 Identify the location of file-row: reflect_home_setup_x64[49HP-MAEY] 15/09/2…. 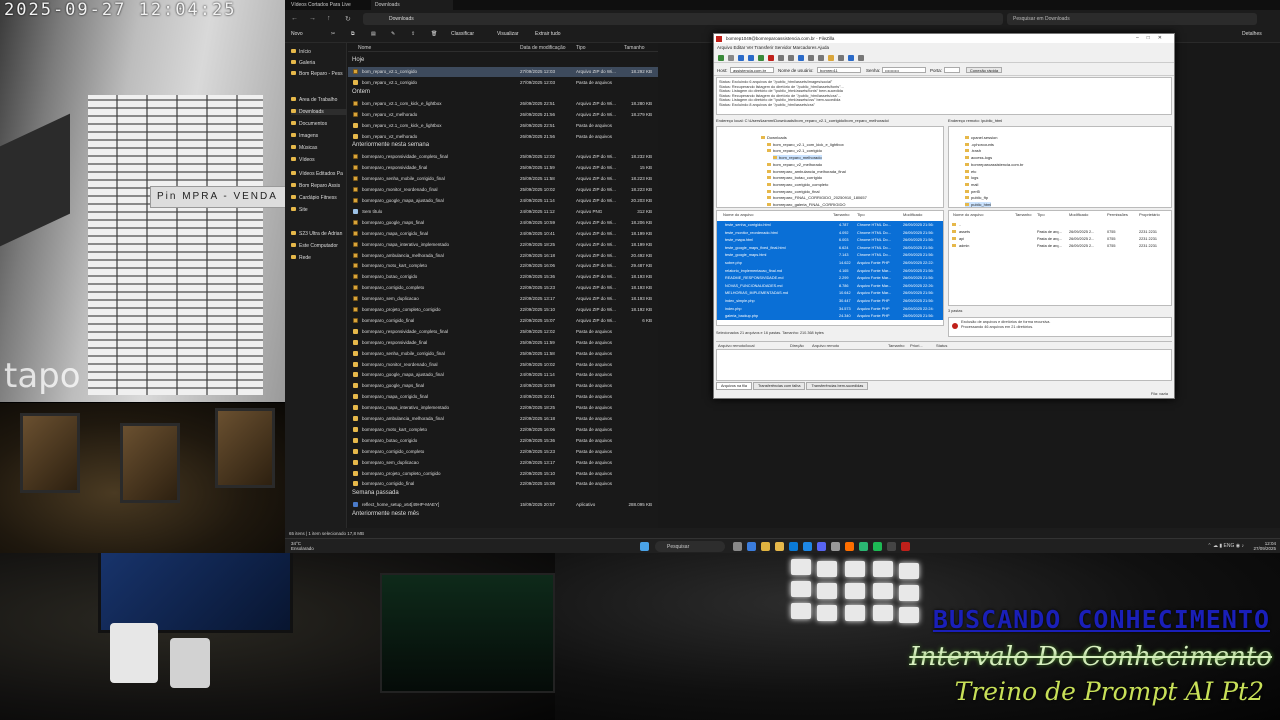
(503, 505).